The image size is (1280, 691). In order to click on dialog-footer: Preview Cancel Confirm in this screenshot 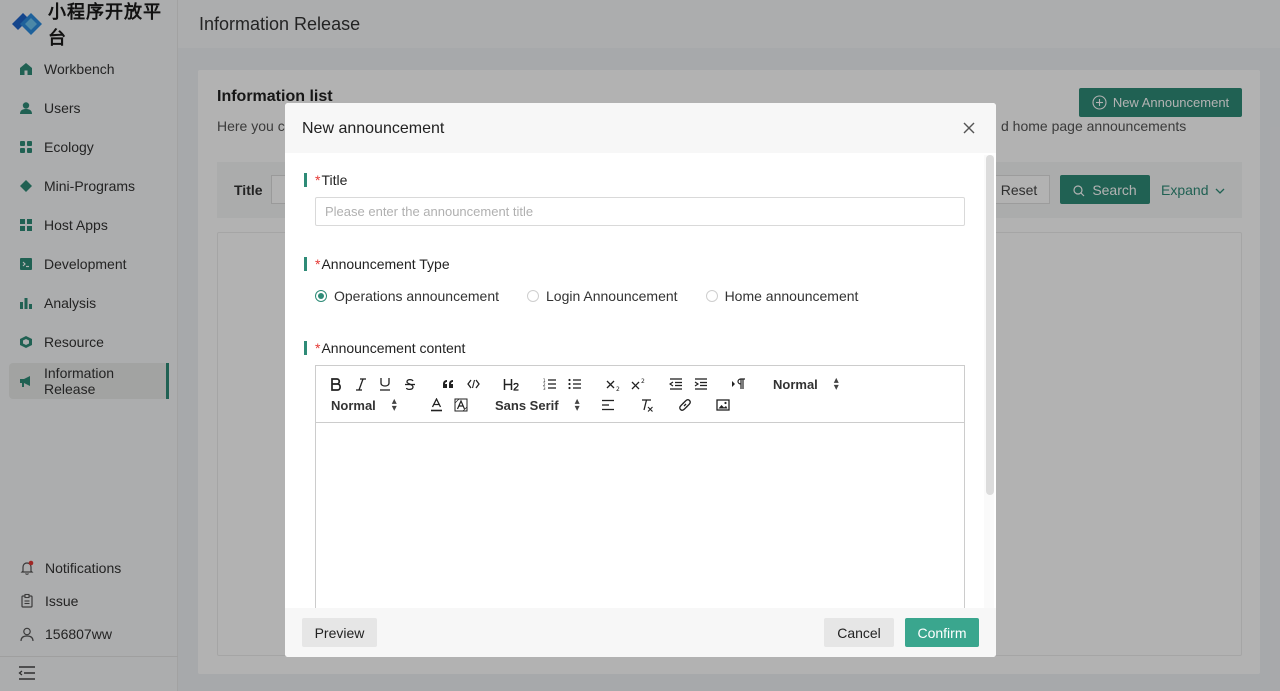, I will do `click(640, 632)`.